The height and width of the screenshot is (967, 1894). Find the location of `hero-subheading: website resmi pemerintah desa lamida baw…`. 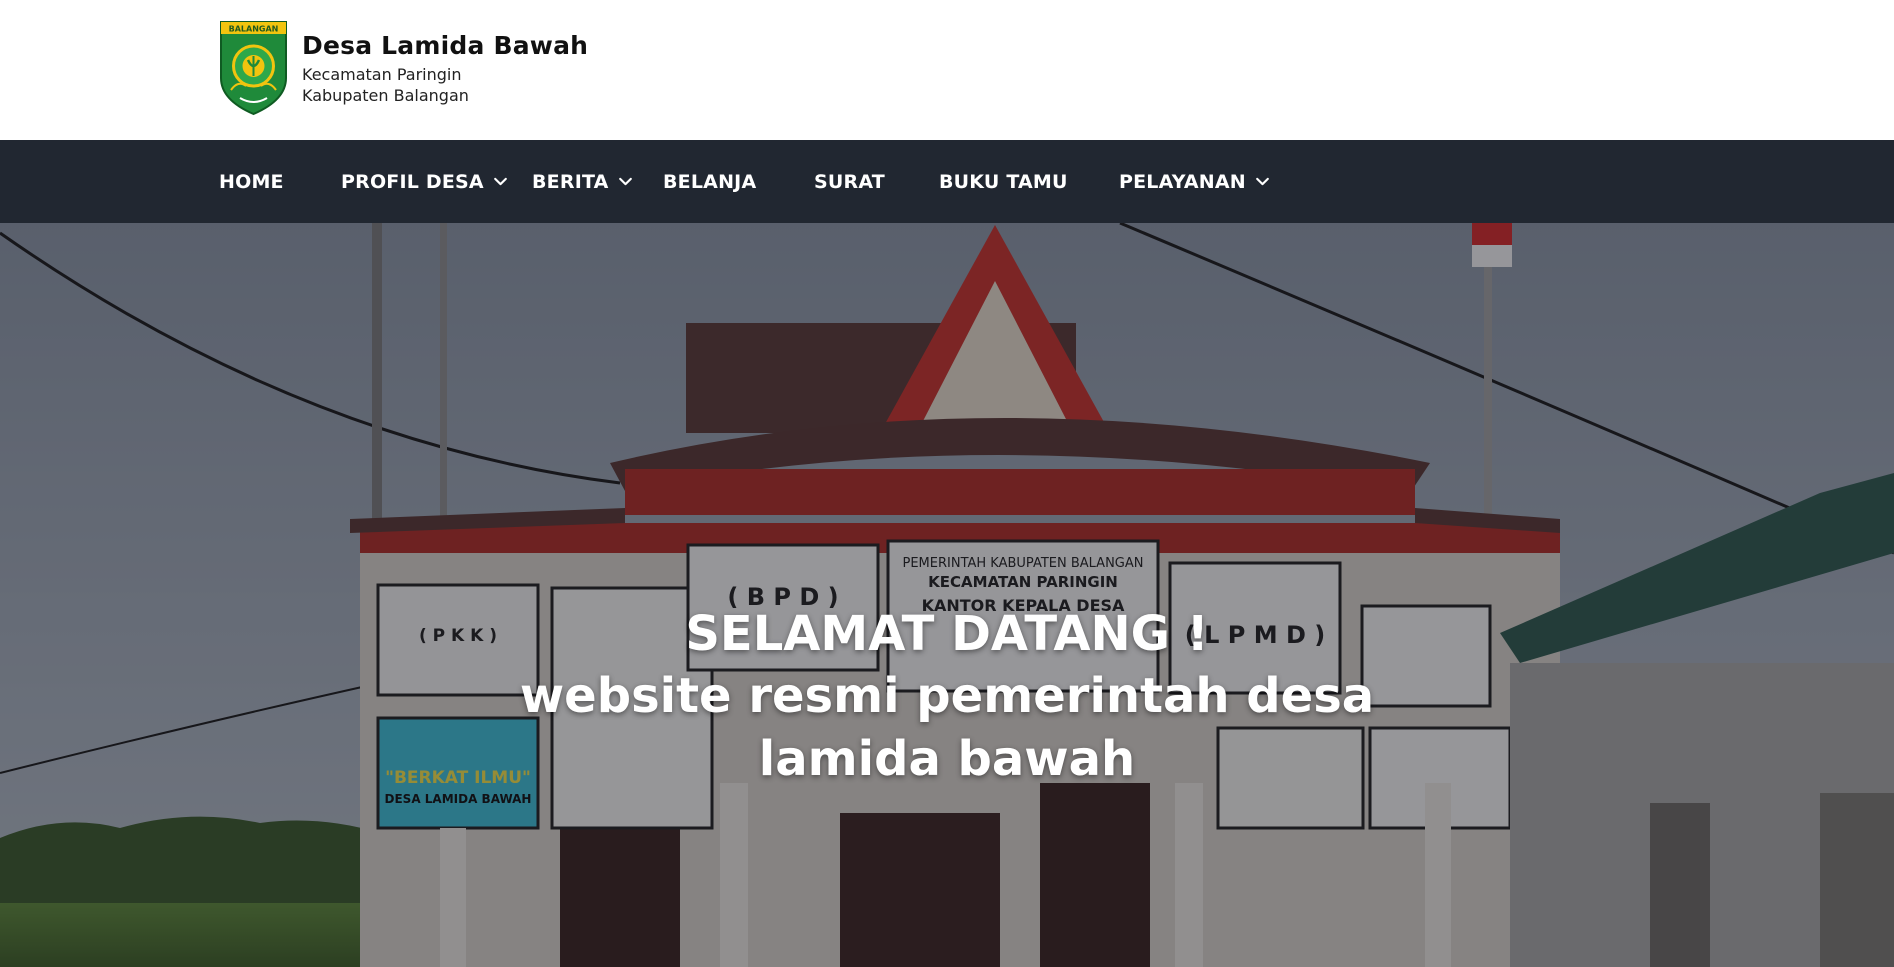

hero-subheading: website resmi pemerintah desa lamida baw… is located at coordinates (947, 727).